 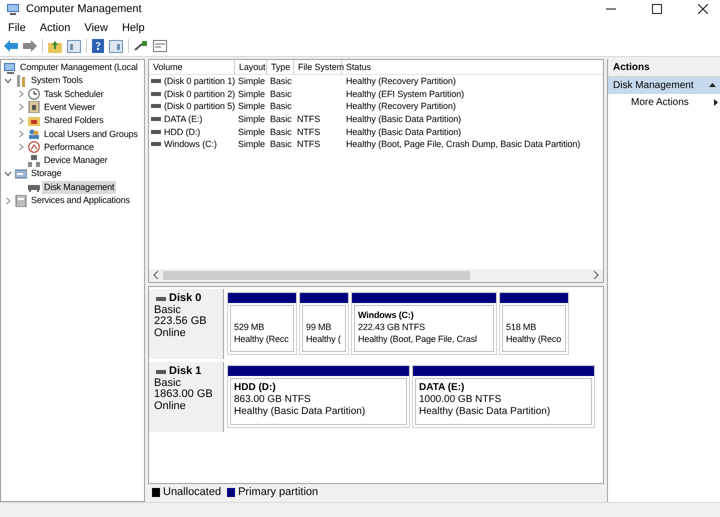 What do you see at coordinates (192, 67) in the screenshot?
I see `column-header: Volume` at bounding box center [192, 67].